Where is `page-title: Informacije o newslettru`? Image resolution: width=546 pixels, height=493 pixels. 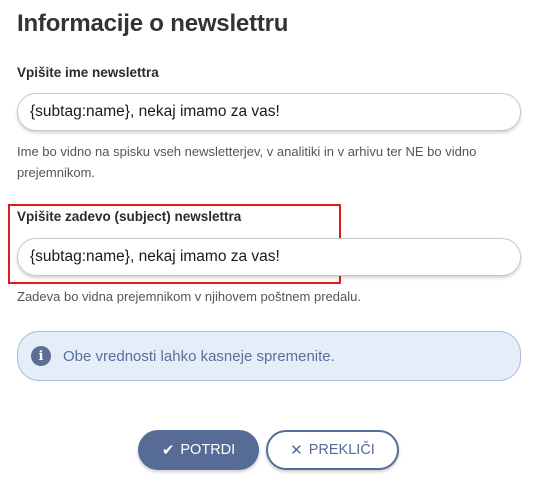 page-title: Informacije o newslettru is located at coordinates (153, 23).